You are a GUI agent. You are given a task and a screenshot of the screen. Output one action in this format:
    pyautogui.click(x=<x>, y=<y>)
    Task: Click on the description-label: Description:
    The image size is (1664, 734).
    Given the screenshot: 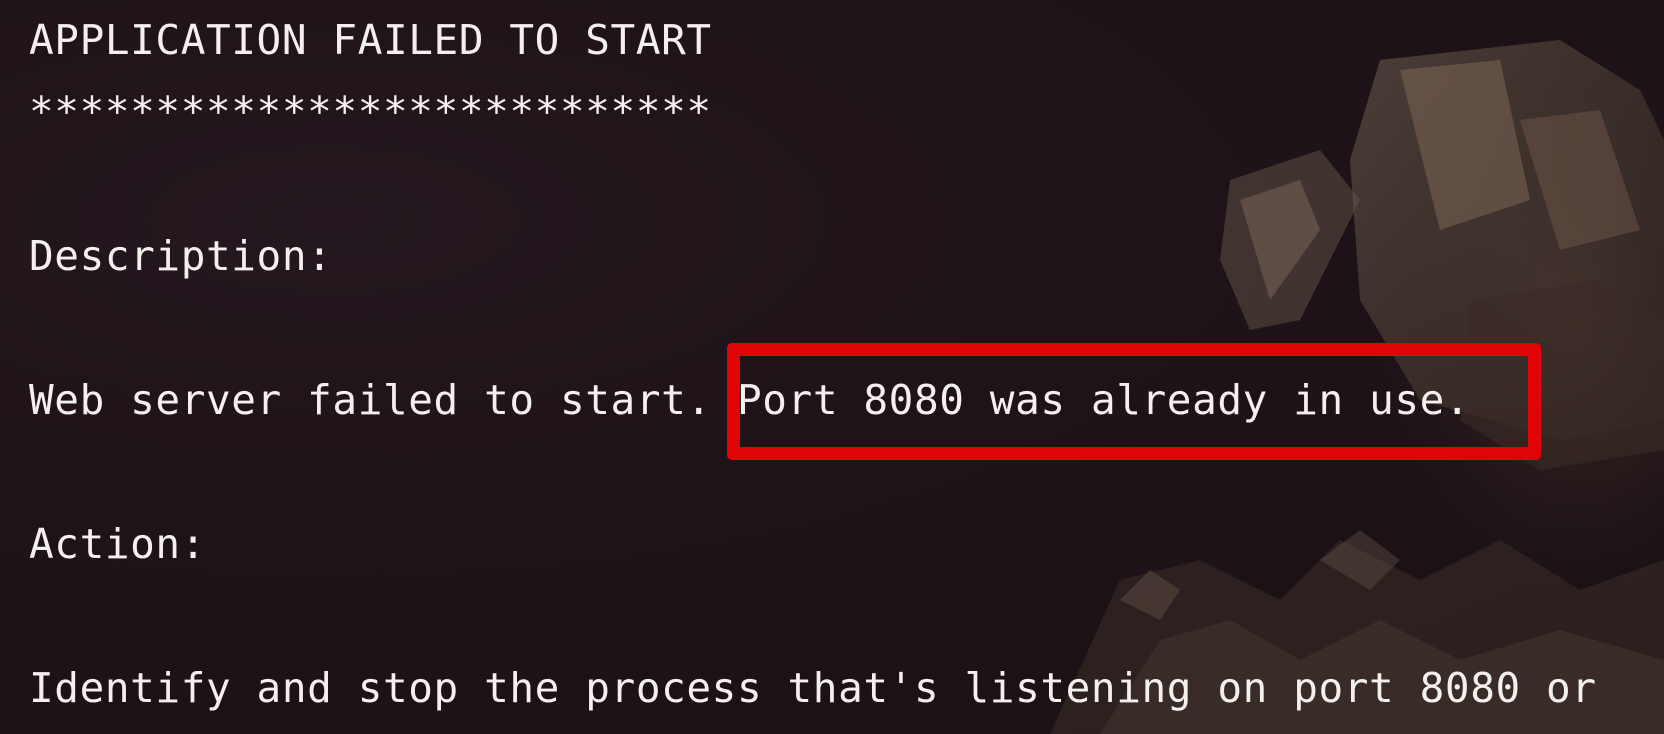 What is the action you would take?
    pyautogui.click(x=181, y=256)
    